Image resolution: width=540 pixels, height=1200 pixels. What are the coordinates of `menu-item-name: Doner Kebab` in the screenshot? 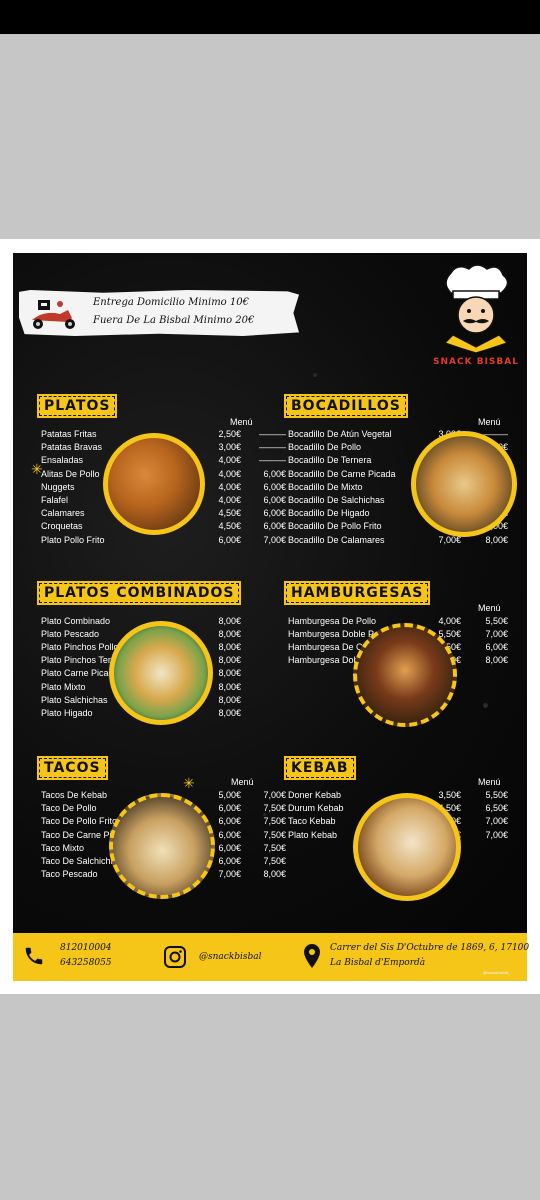 It's located at (315, 795).